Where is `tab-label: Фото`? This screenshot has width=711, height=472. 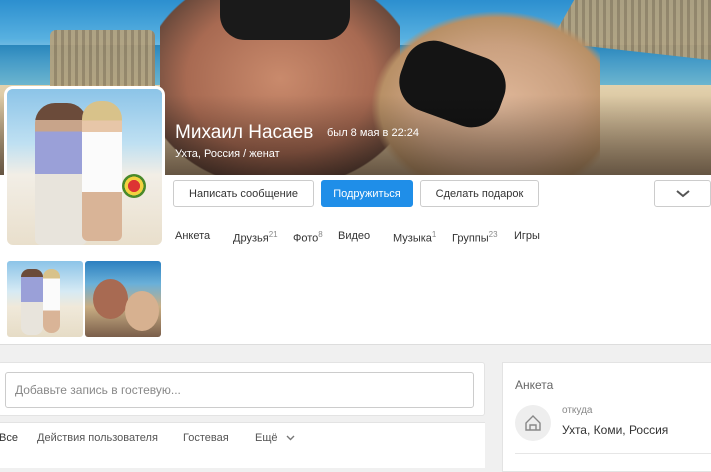 tab-label: Фото is located at coordinates (306, 238).